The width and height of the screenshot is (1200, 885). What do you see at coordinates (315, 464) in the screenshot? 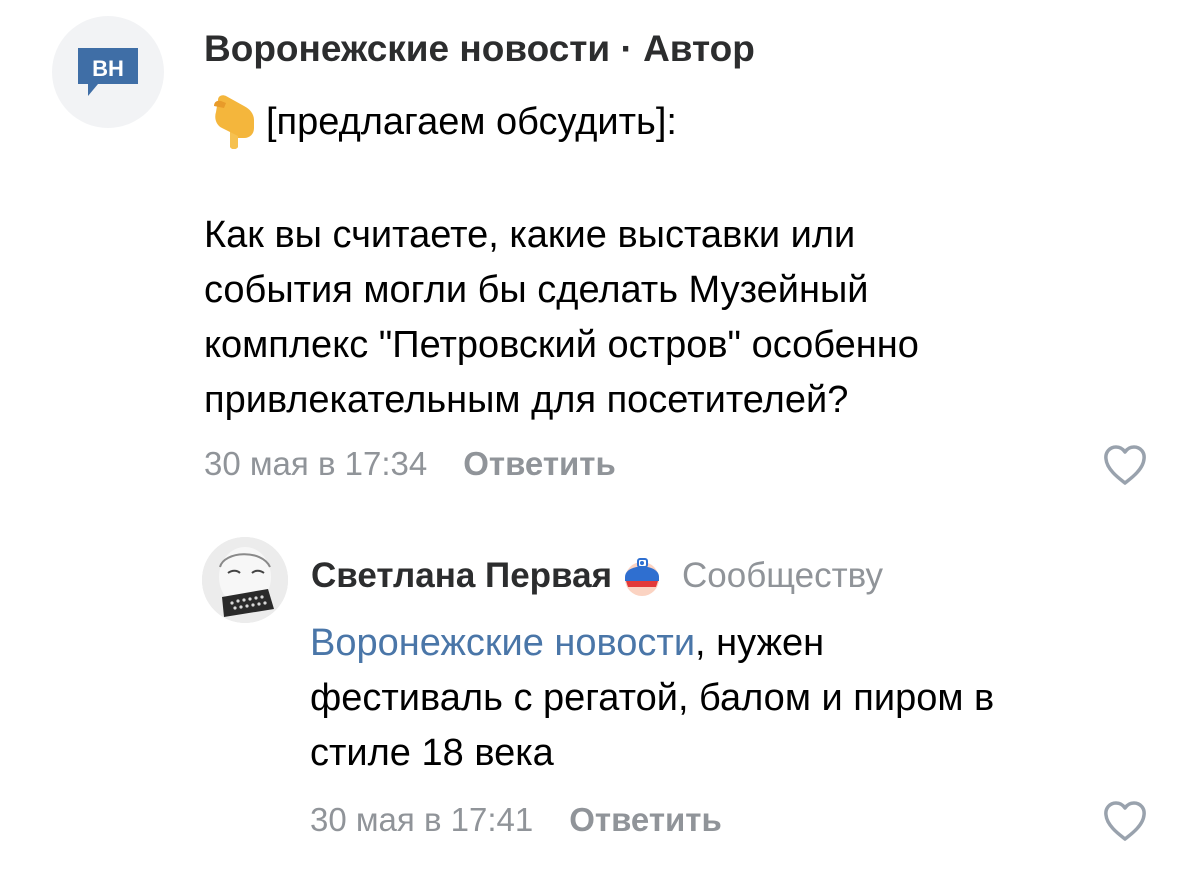
I see `comment-timestamp: 30 мая в 17:34` at bounding box center [315, 464].